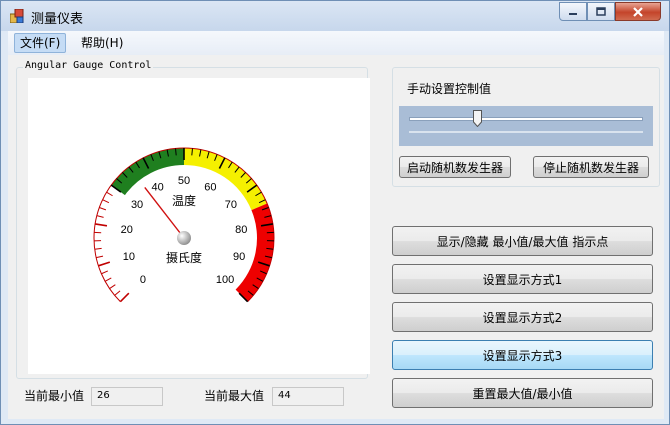 The image size is (670, 425). What do you see at coordinates (102, 43) in the screenshot?
I see `menu-help: 帮助(H)` at bounding box center [102, 43].